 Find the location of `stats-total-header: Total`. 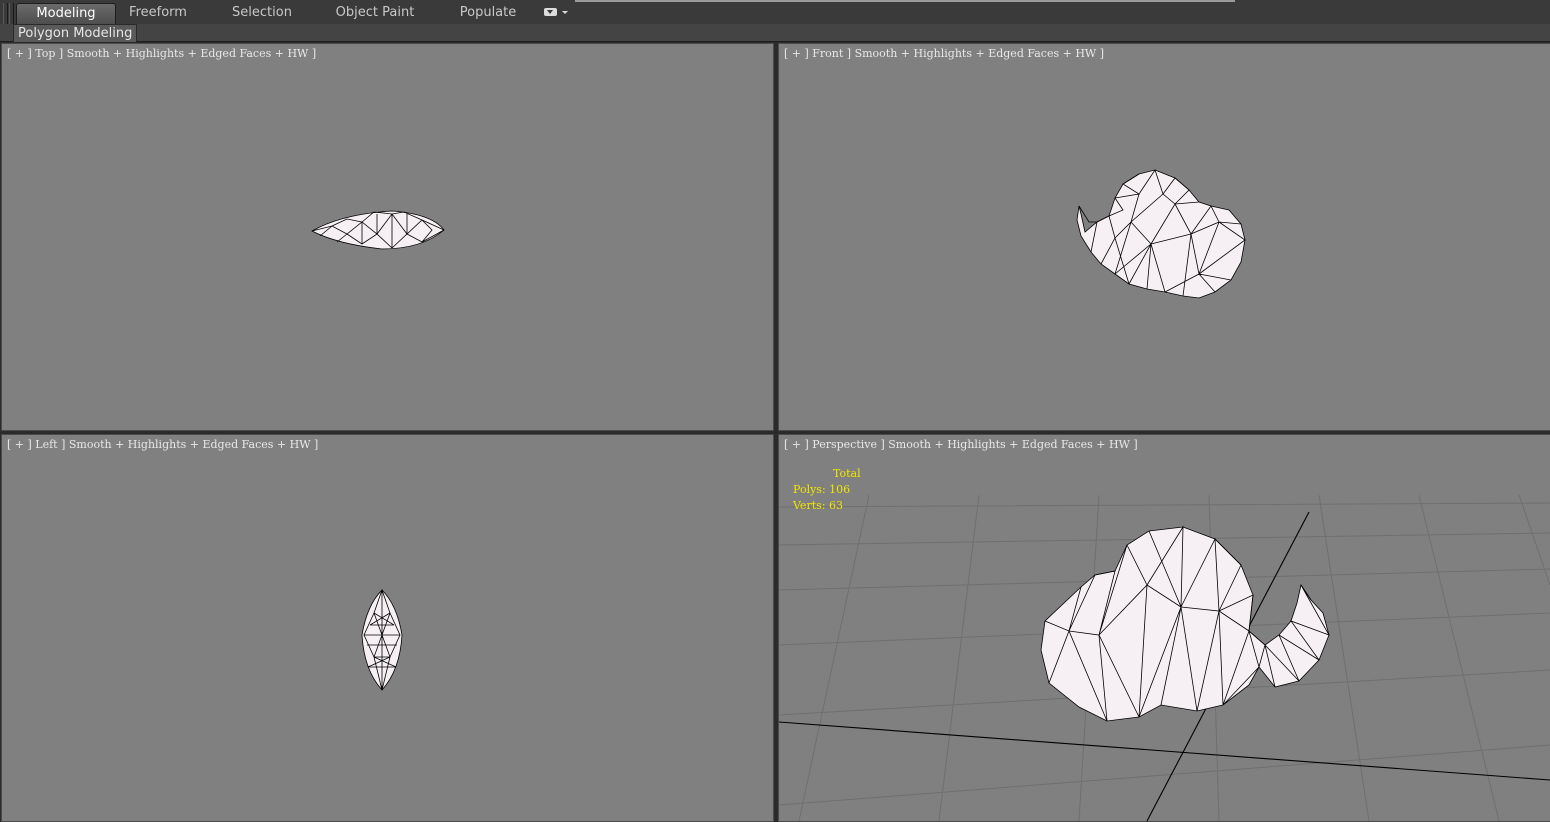

stats-total-header: Total is located at coordinates (847, 473).